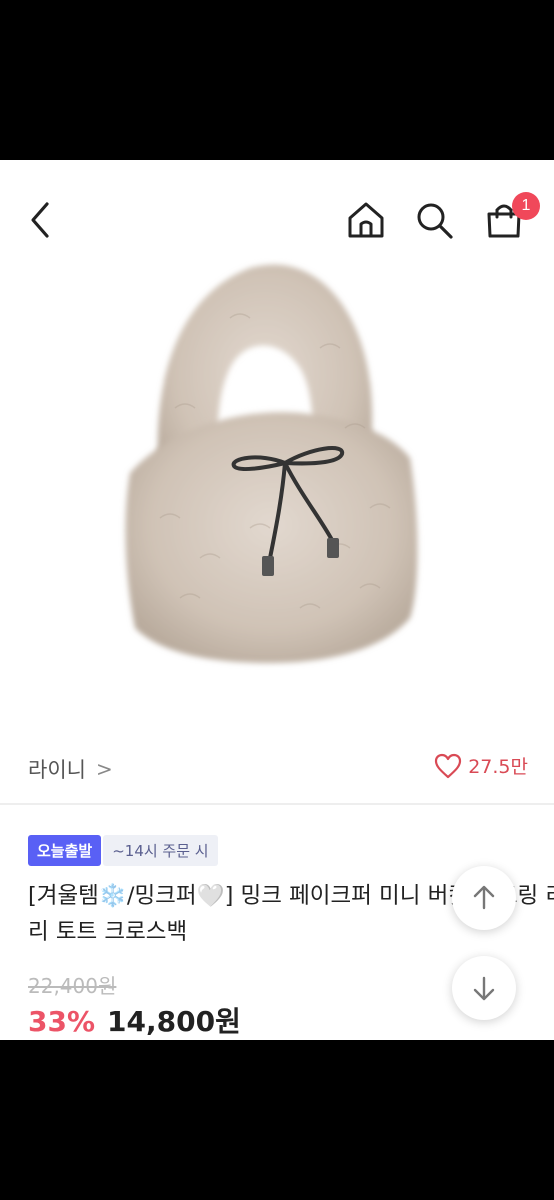 This screenshot has width=554, height=1200. I want to click on search-button, so click(434, 220).